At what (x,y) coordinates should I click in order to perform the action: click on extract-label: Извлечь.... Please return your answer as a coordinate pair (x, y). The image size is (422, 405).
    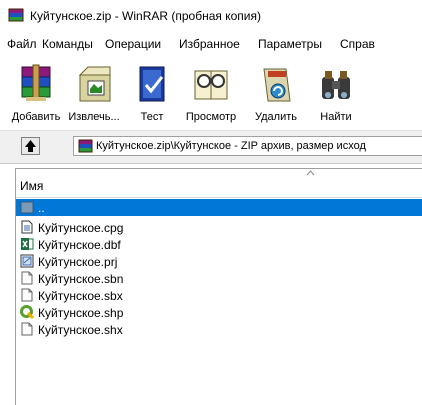
    Looking at the image, I should click on (94, 117).